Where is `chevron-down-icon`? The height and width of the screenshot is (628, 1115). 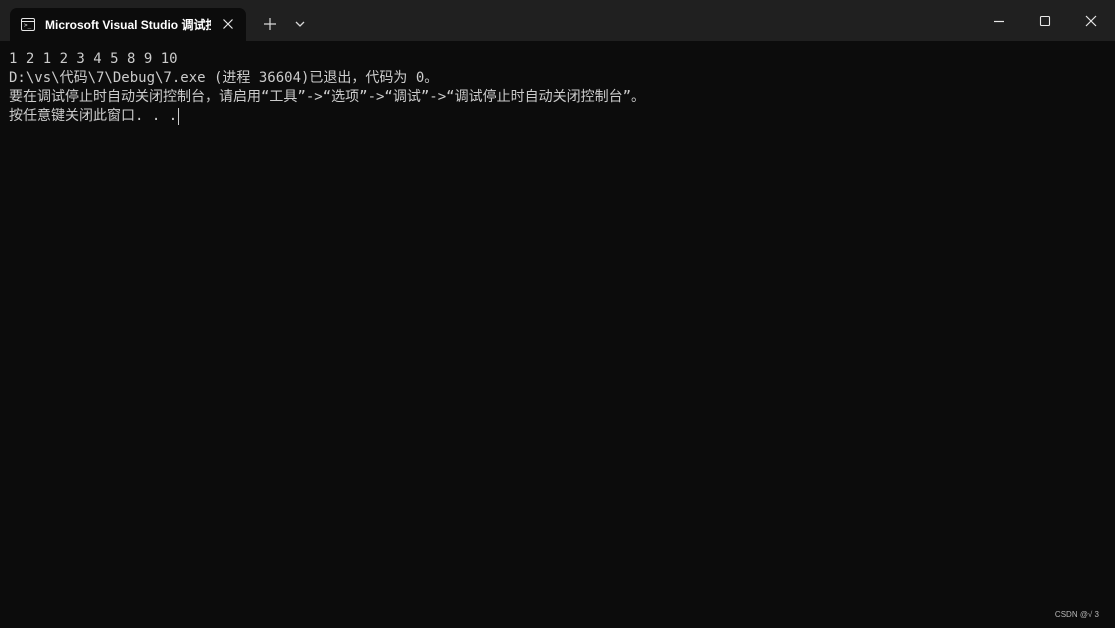 chevron-down-icon is located at coordinates (300, 24).